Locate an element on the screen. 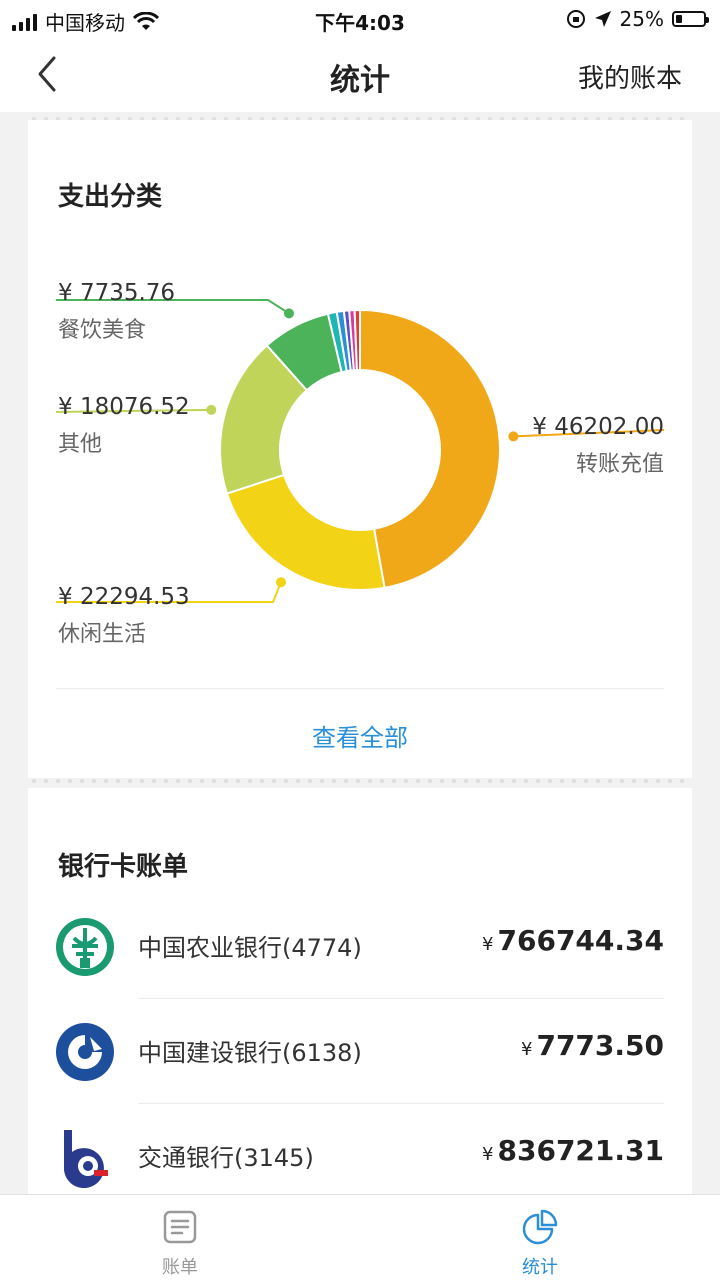 This screenshot has height=1281, width=720. other-leader-dot is located at coordinates (211, 409).